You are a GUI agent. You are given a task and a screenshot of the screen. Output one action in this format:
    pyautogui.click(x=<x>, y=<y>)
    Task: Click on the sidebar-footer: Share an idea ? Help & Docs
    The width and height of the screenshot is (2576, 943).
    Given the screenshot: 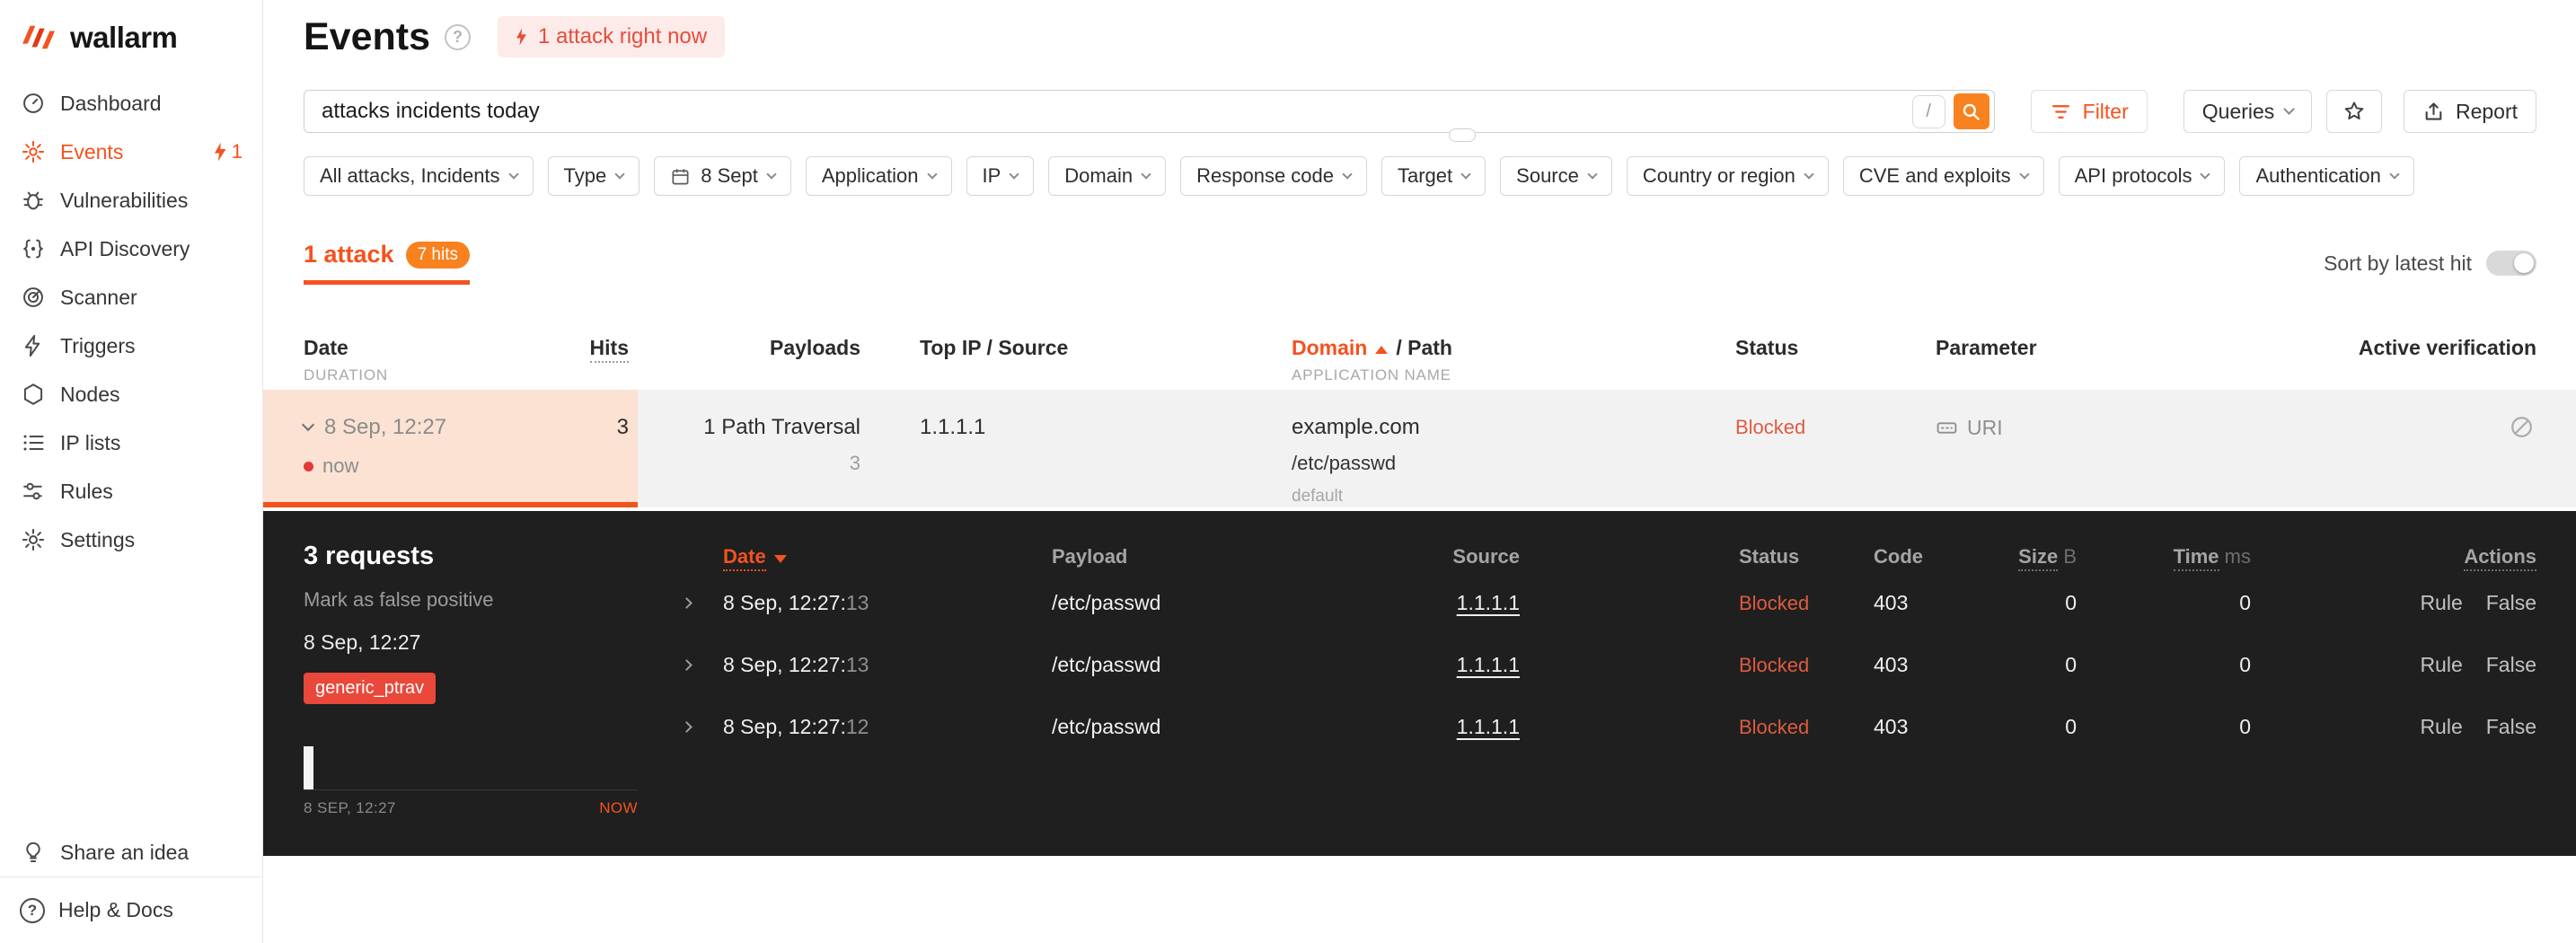 What is the action you would take?
    pyautogui.click(x=131, y=885)
    